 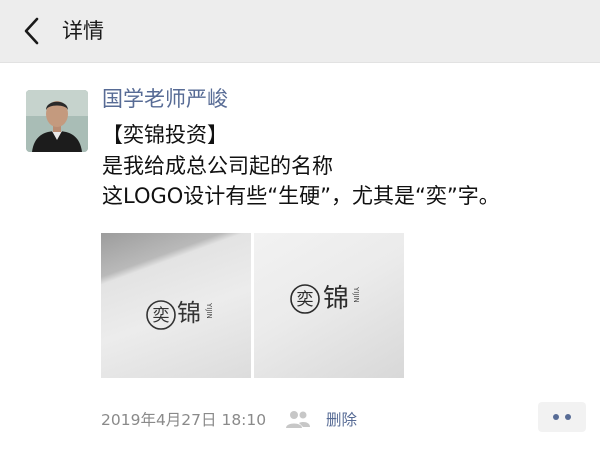 I want to click on post-line: 【奕锦投资】, so click(x=165, y=135).